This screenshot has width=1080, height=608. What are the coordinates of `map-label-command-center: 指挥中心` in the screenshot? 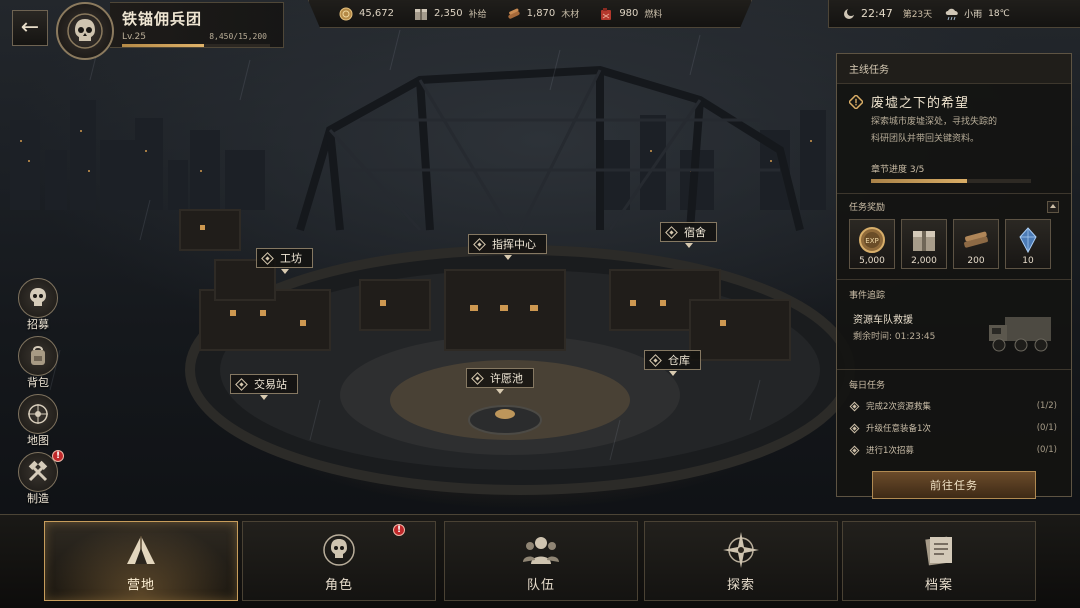 It's located at (507, 247).